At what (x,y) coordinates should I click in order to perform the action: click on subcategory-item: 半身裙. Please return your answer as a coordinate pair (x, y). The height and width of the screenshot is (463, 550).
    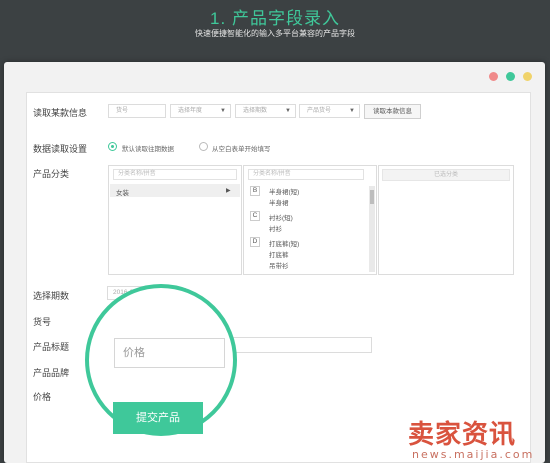
    Looking at the image, I should click on (279, 202).